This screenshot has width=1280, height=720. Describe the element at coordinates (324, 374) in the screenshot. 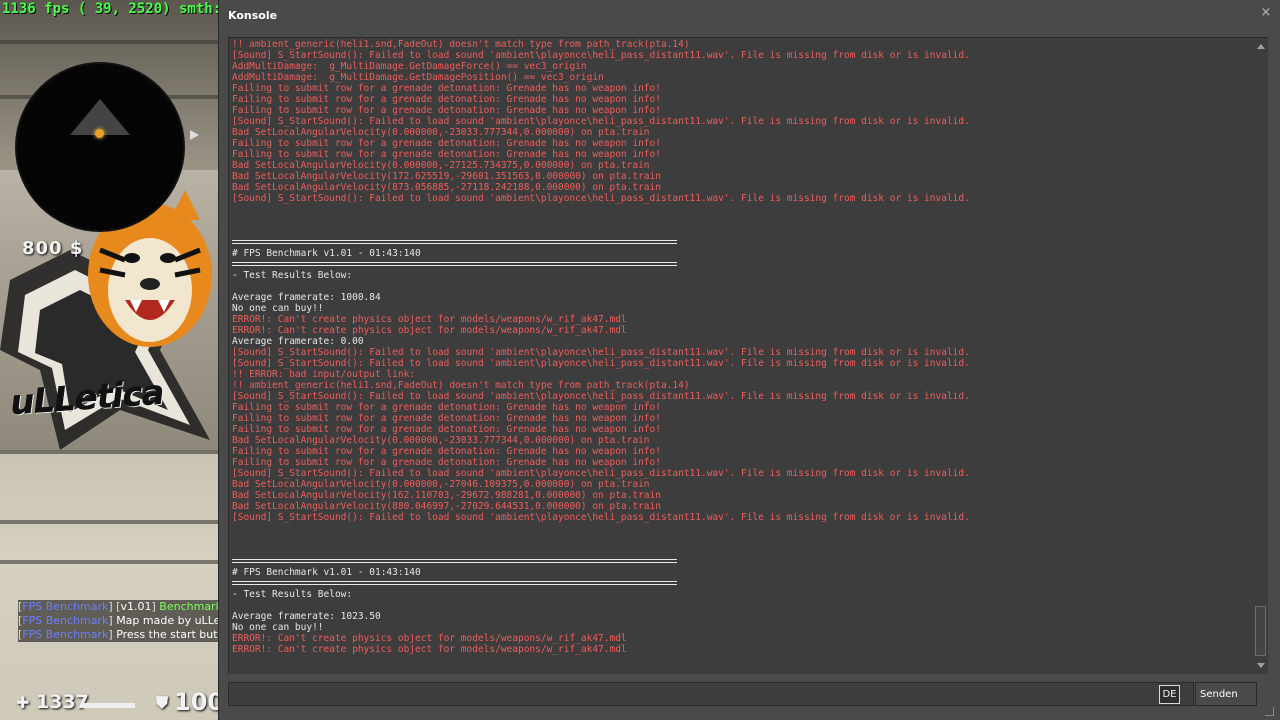

I see `log-line: !! ERROR: bad input/output link:` at that location.